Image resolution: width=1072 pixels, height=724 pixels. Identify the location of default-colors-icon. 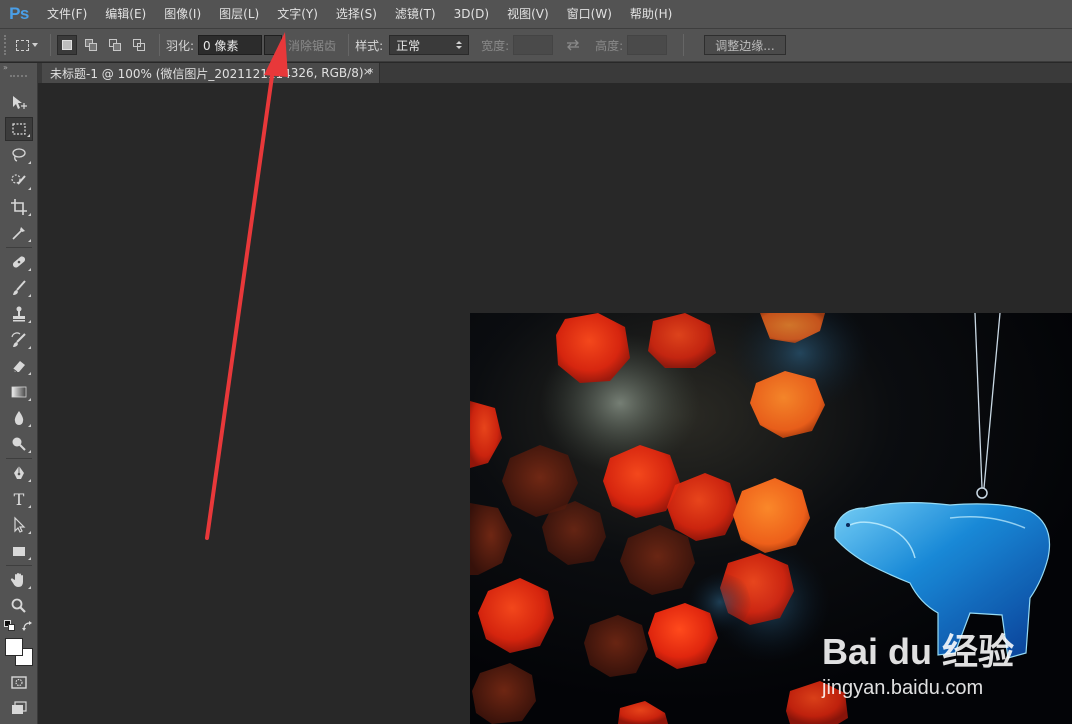
(10, 626).